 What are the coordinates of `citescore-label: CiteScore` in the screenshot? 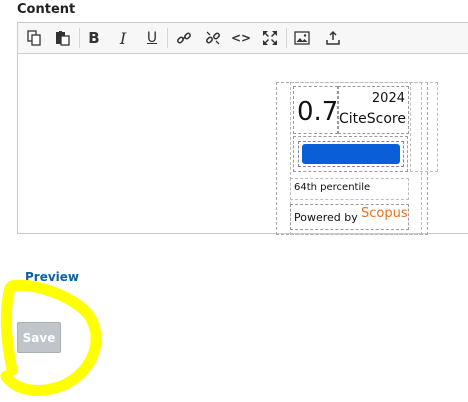 It's located at (372, 119).